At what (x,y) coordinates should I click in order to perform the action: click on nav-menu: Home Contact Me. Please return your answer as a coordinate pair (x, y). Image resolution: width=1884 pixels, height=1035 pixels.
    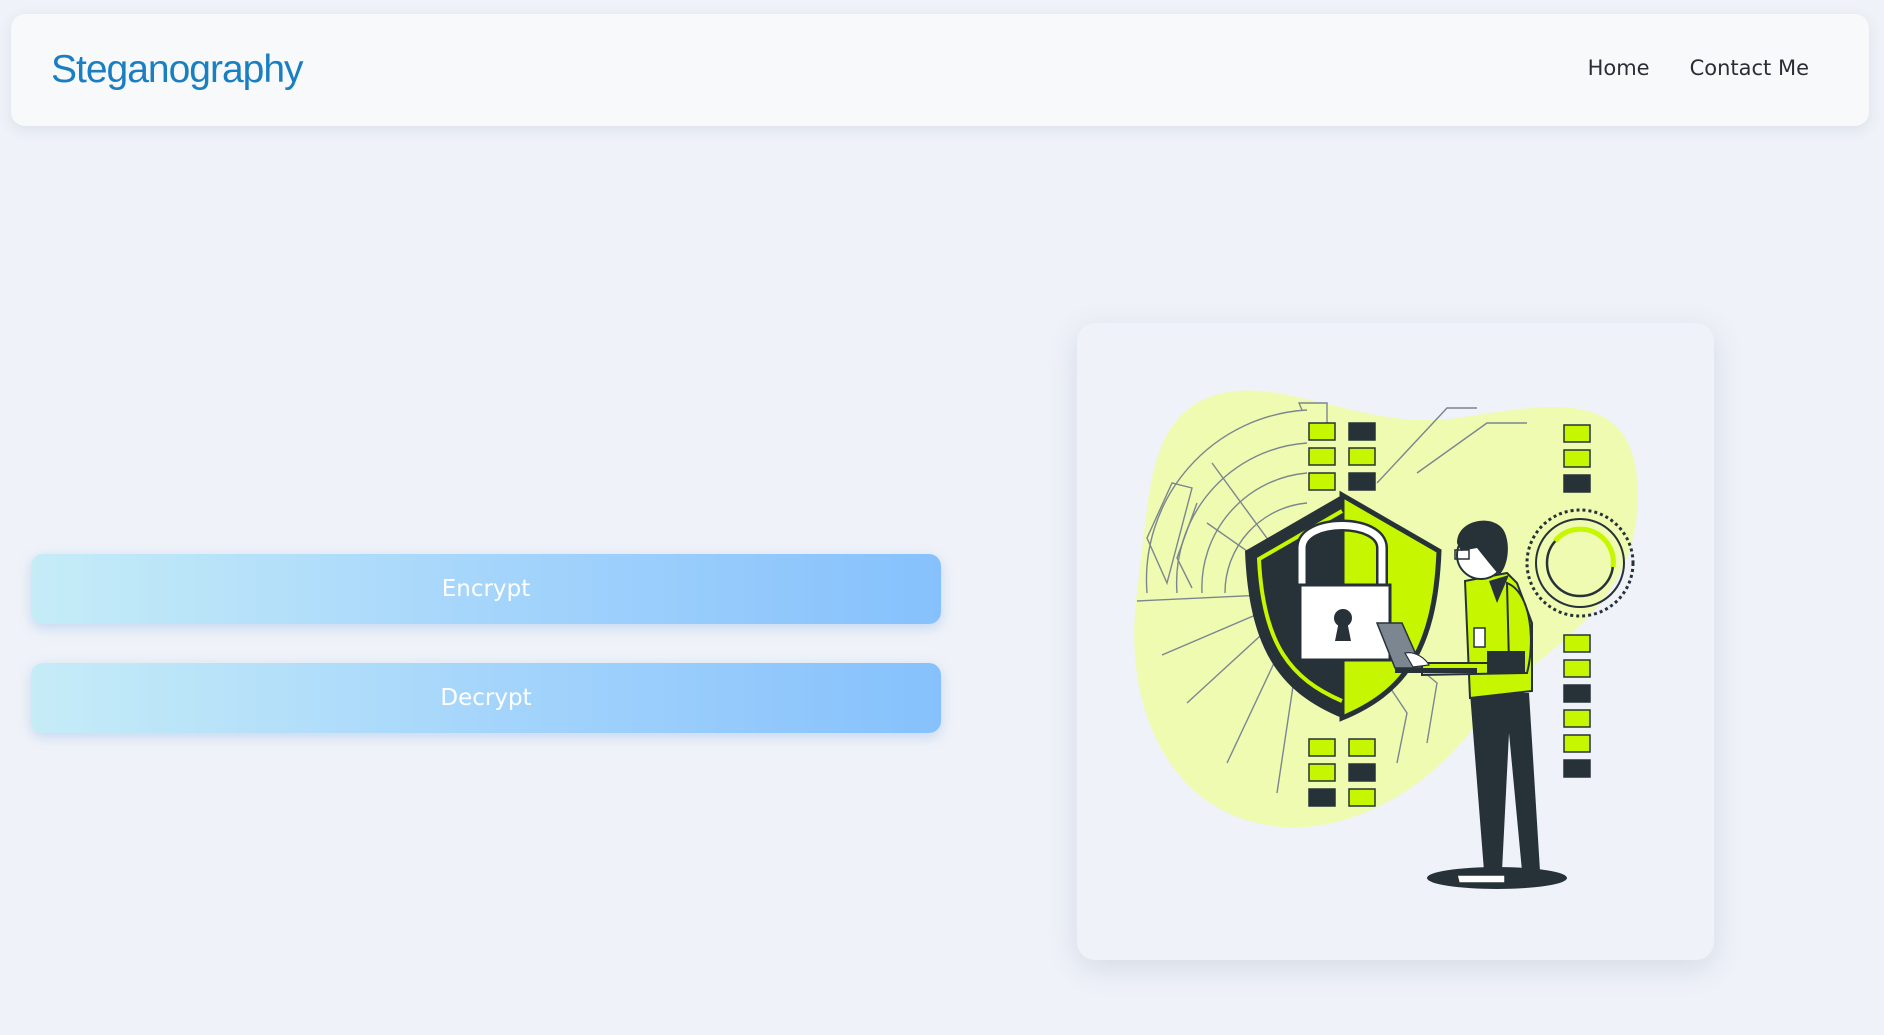
    Looking at the image, I should click on (1698, 68).